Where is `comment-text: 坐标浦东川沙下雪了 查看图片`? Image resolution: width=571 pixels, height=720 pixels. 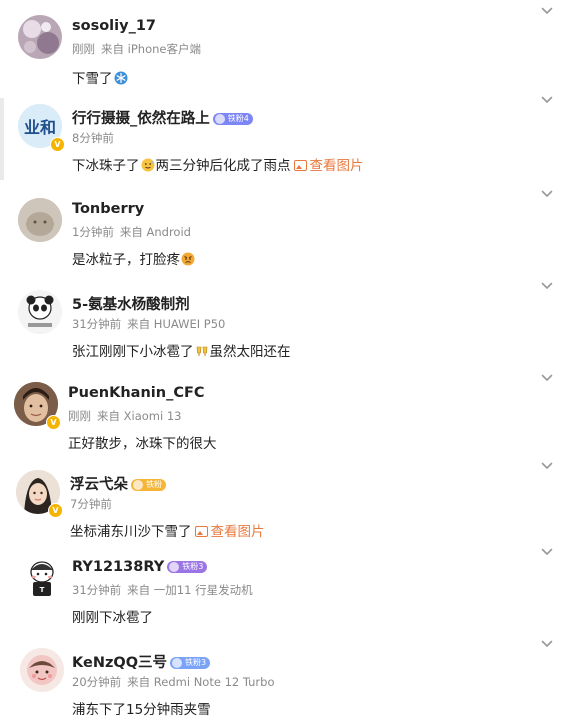
comment-text: 坐标浦东川沙下雪了 查看图片 is located at coordinates (167, 532).